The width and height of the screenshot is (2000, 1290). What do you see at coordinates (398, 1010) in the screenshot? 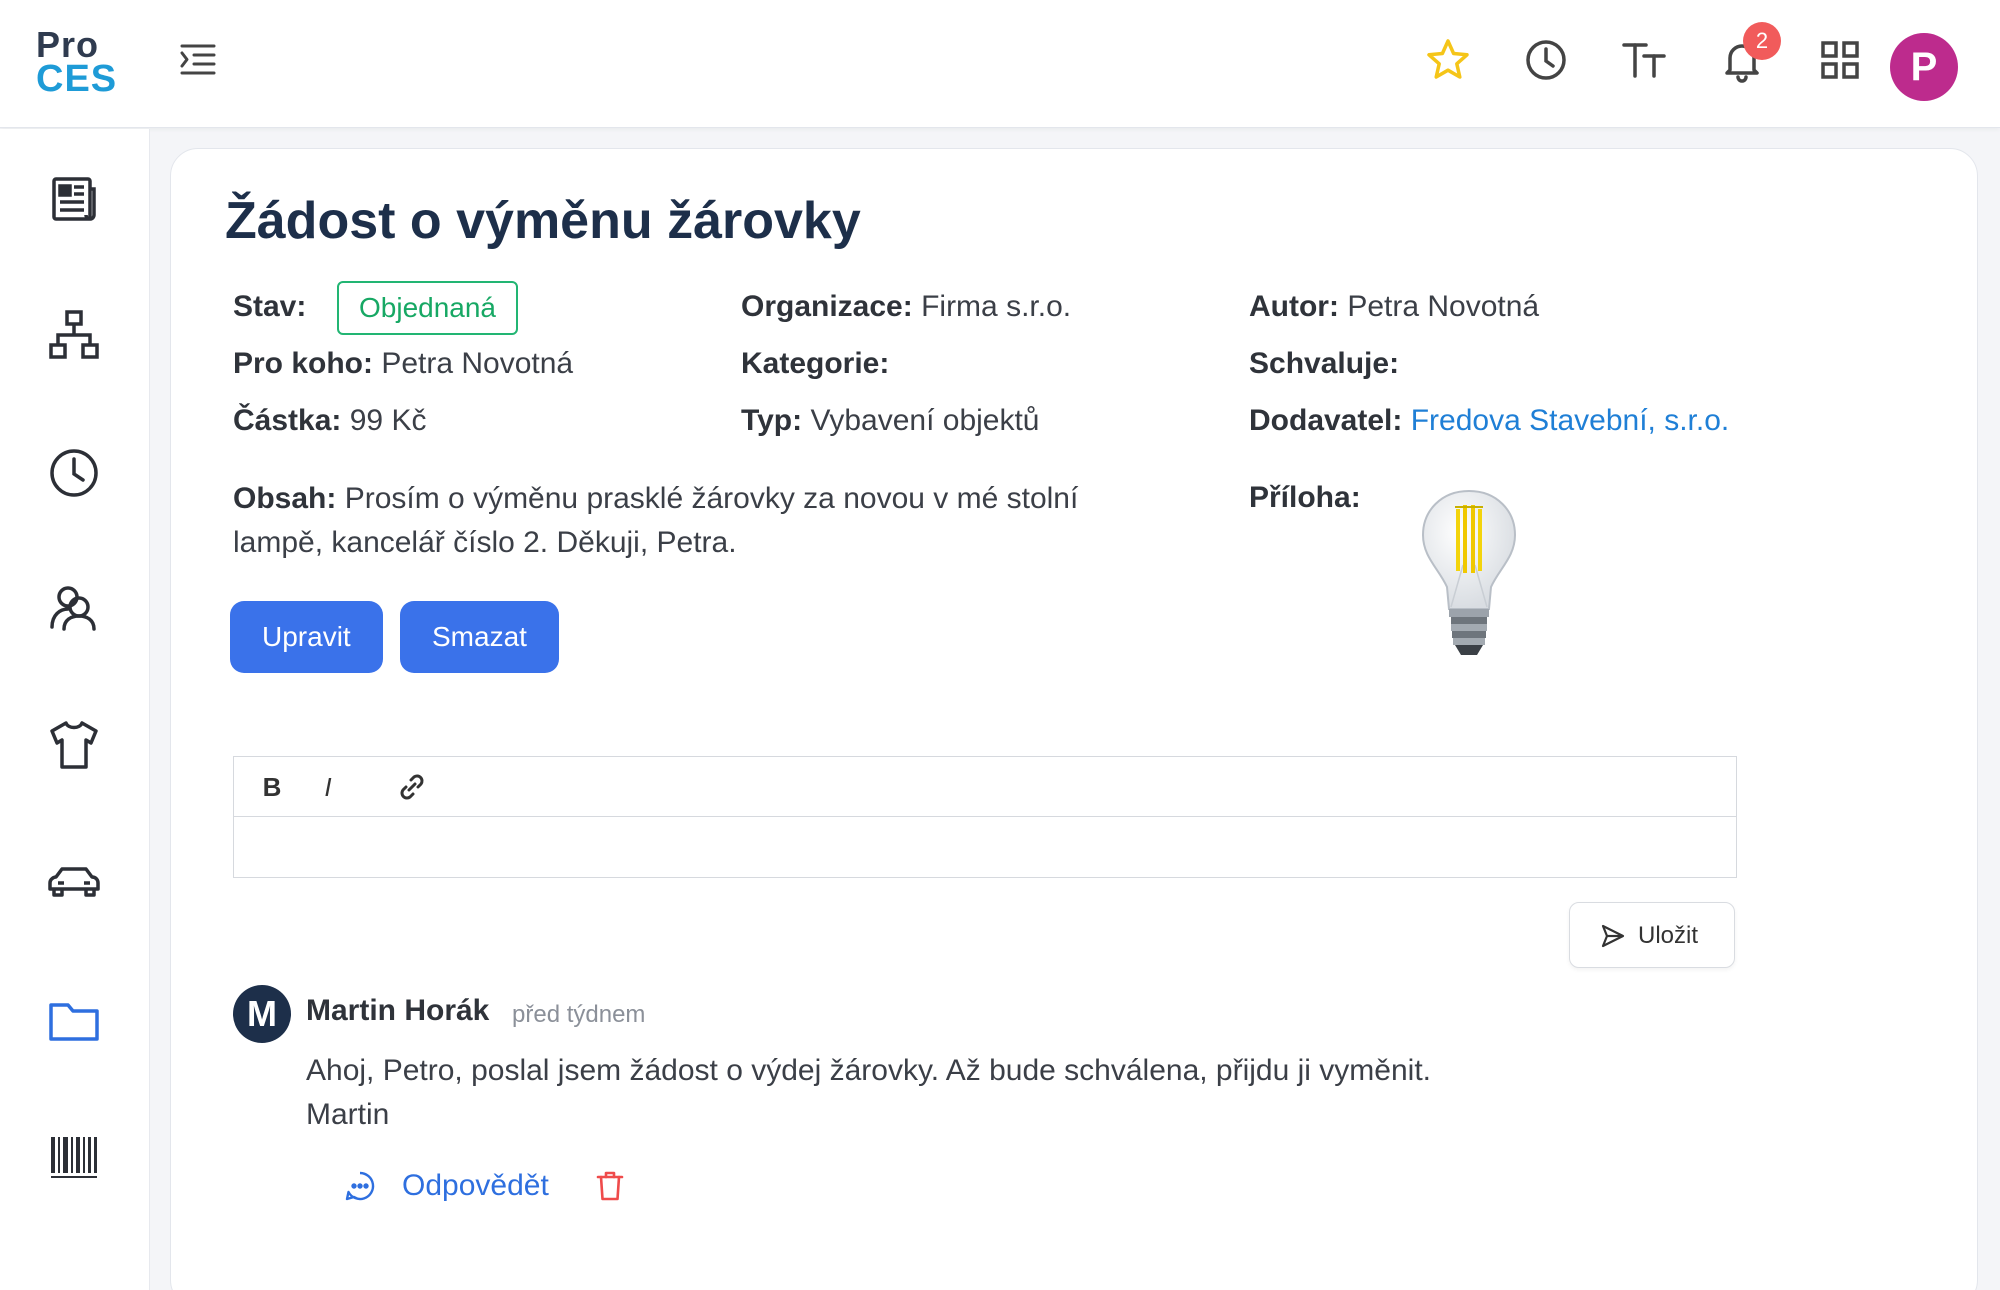
I see `comment-author: Martin Horák` at bounding box center [398, 1010].